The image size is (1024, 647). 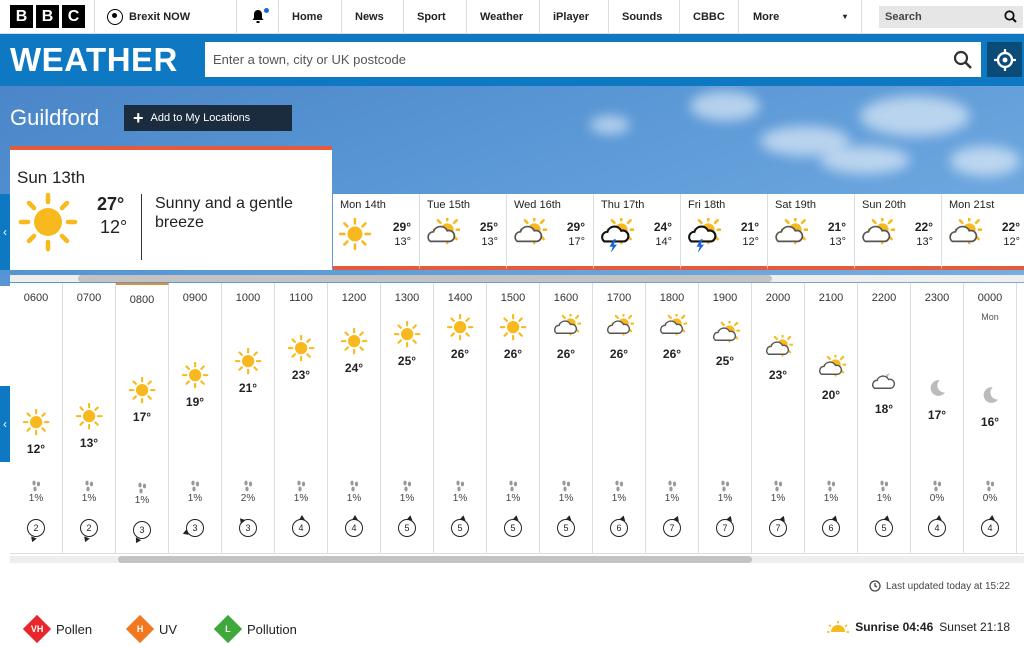 I want to click on hour-column: 1400 26° 1% 5, so click(x=460, y=418).